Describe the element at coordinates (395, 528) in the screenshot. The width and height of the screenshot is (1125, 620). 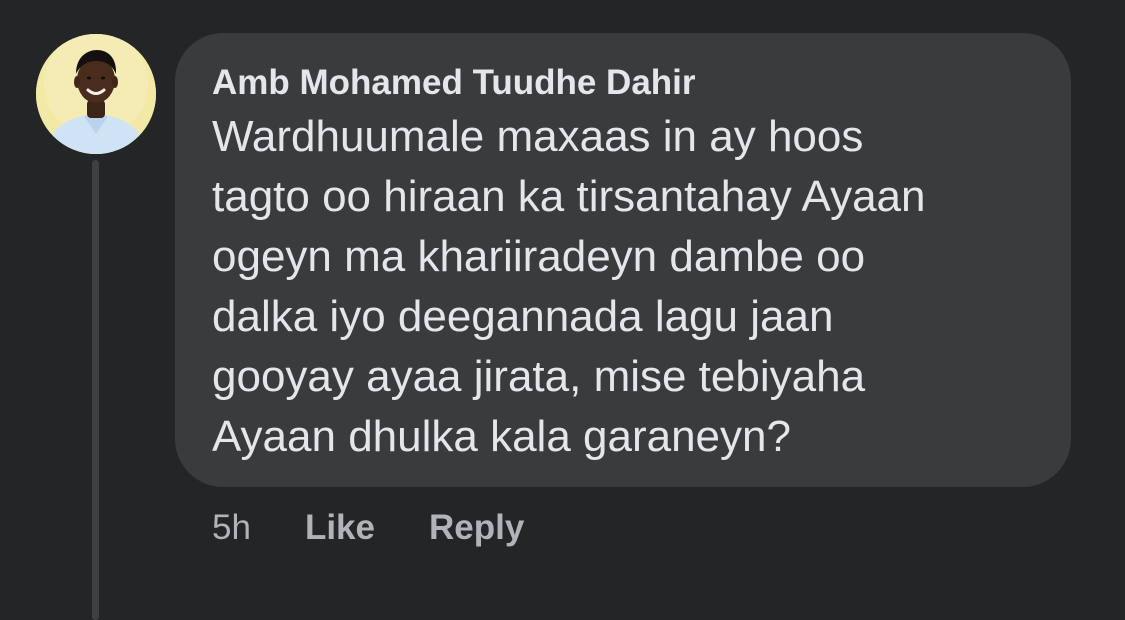
I see `comment-actions: 5h Like Reply` at that location.